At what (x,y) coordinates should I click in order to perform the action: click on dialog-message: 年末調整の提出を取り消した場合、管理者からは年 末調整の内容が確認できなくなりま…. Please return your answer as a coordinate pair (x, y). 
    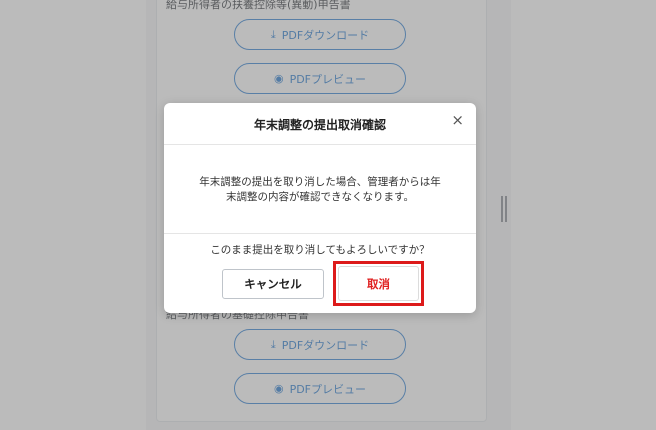
    Looking at the image, I should click on (320, 190).